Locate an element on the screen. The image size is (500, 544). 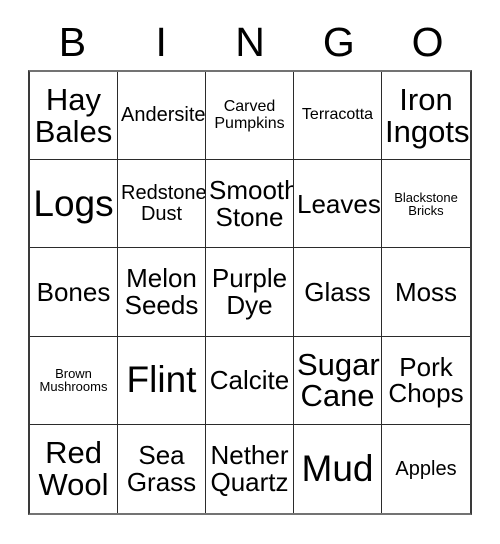
bingo-cell: Red Wool is located at coordinates (74, 468).